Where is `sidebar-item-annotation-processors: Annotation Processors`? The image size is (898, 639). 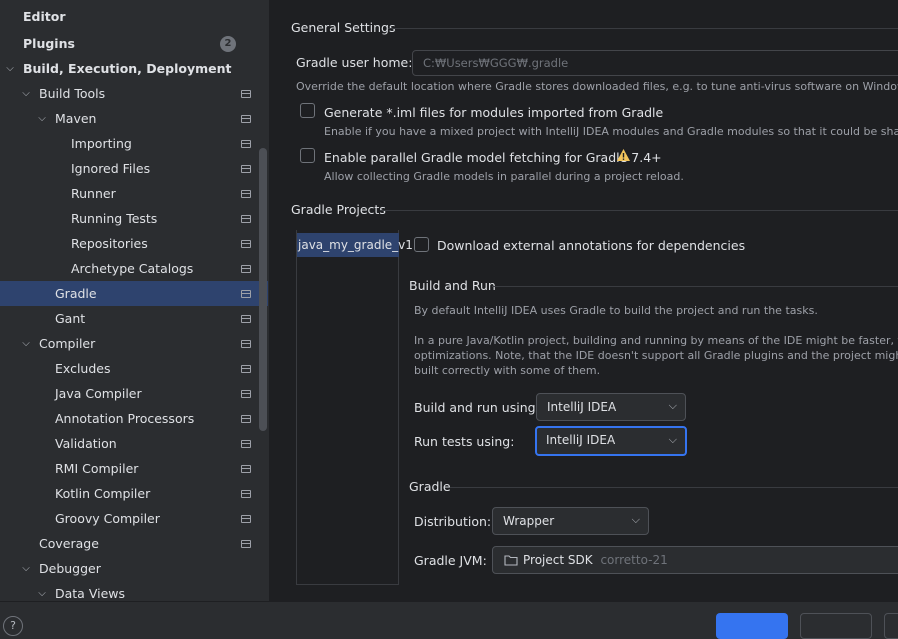
sidebar-item-annotation-processors: Annotation Processors is located at coordinates (134, 418).